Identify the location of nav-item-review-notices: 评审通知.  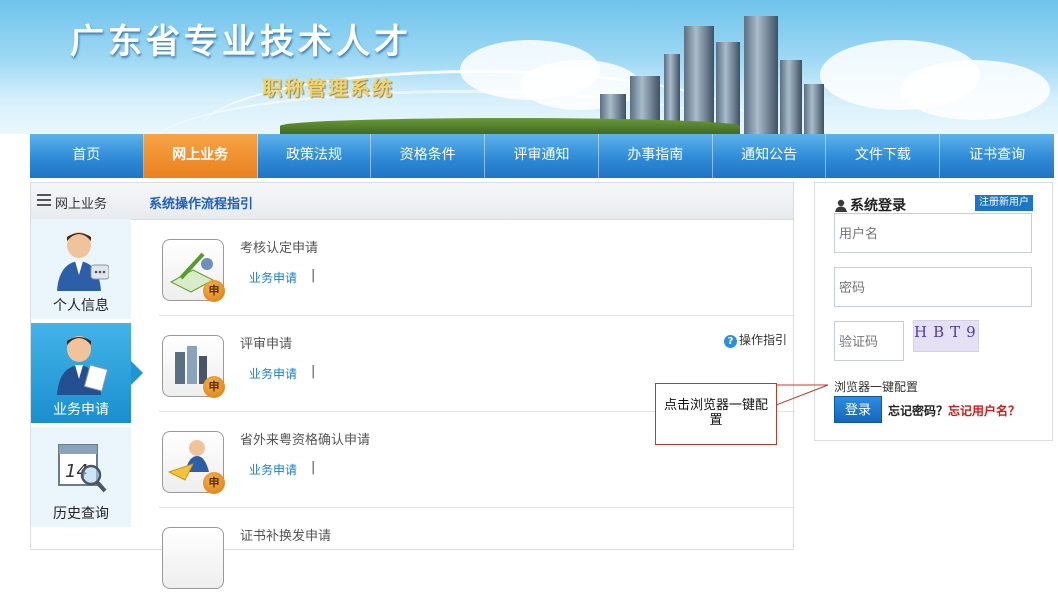
(542, 156).